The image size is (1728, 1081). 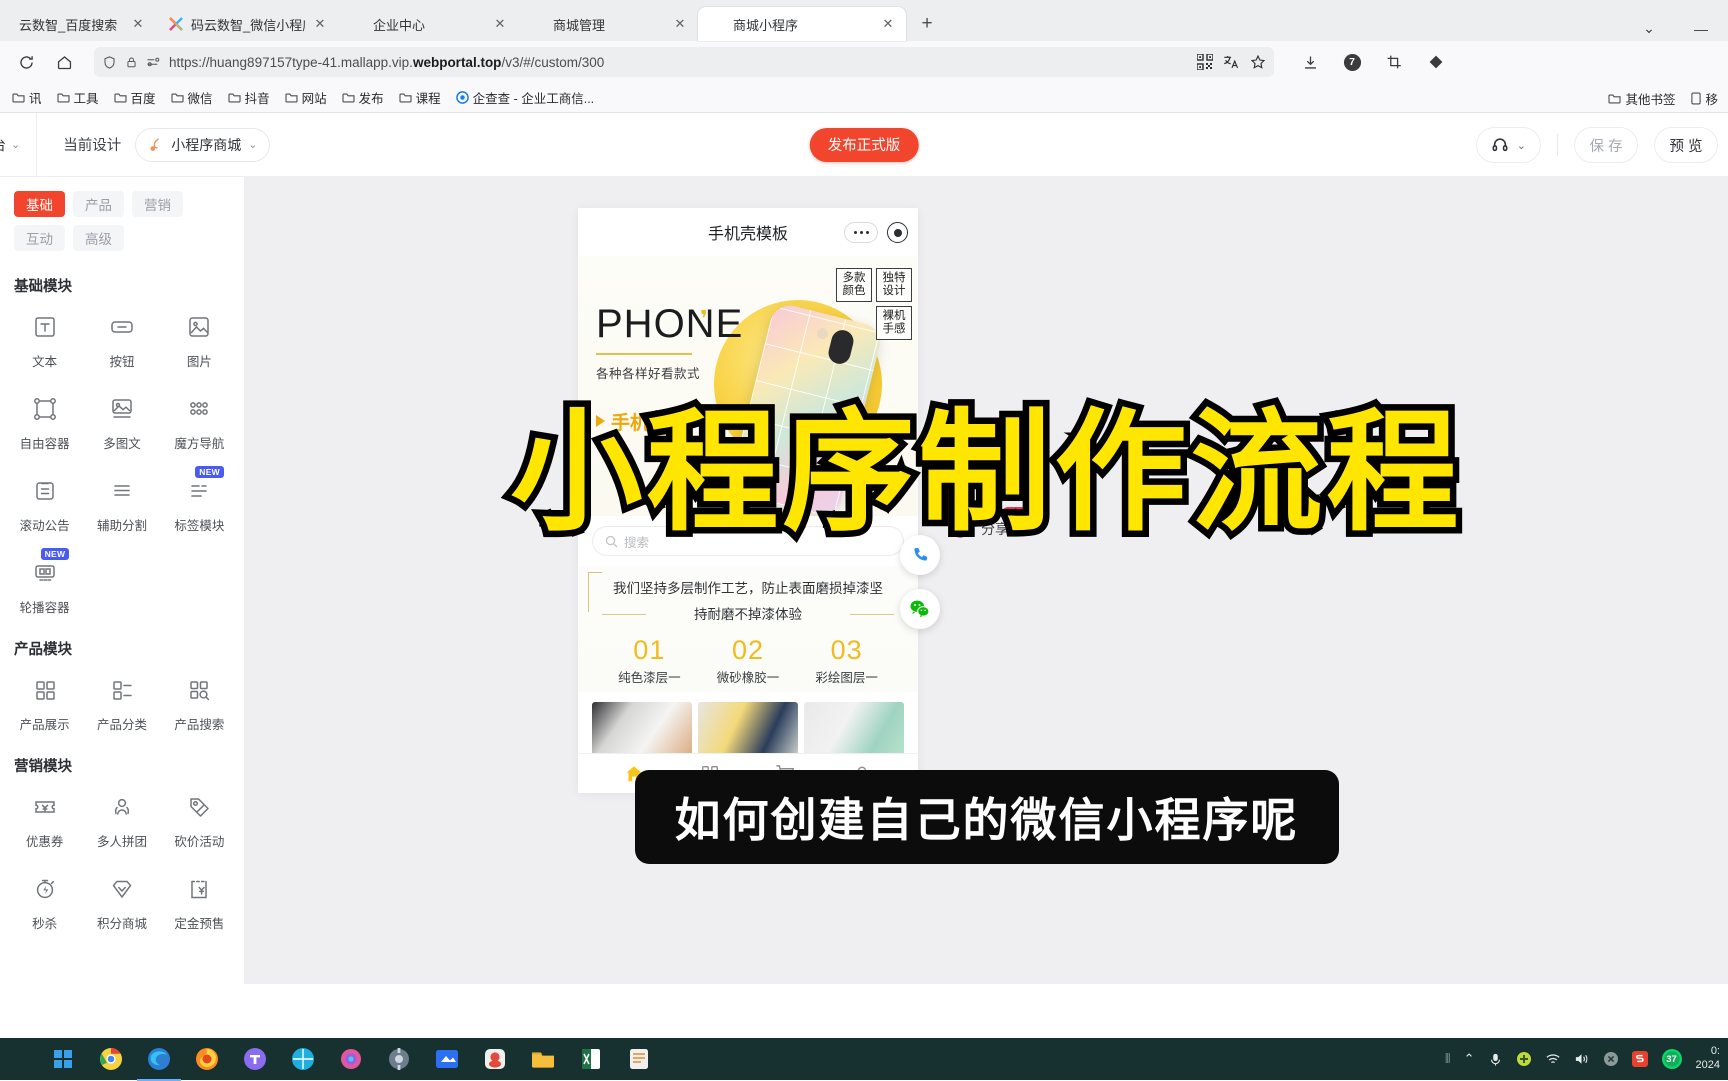 What do you see at coordinates (399, 1059) in the screenshot?
I see `taskbar-settings-icon` at bounding box center [399, 1059].